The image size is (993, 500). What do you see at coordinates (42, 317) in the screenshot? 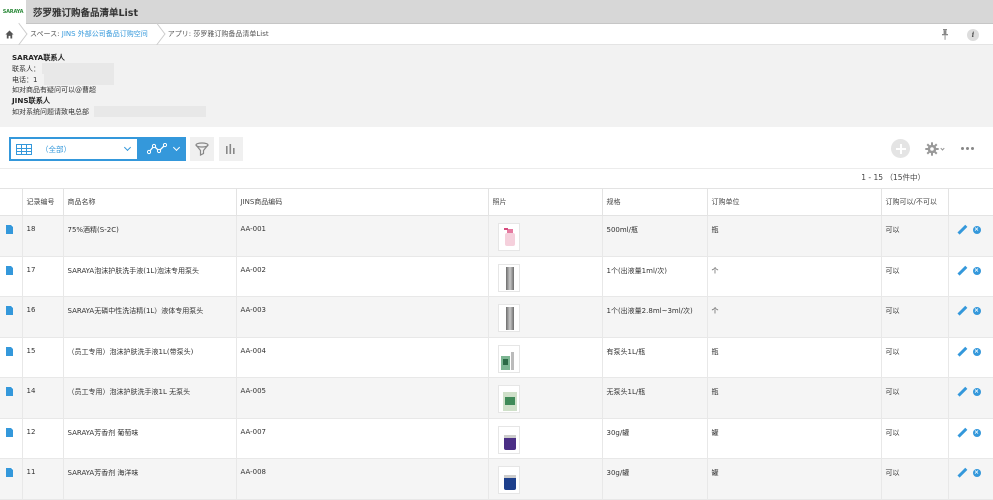
I see `record-number-cell: 16` at bounding box center [42, 317].